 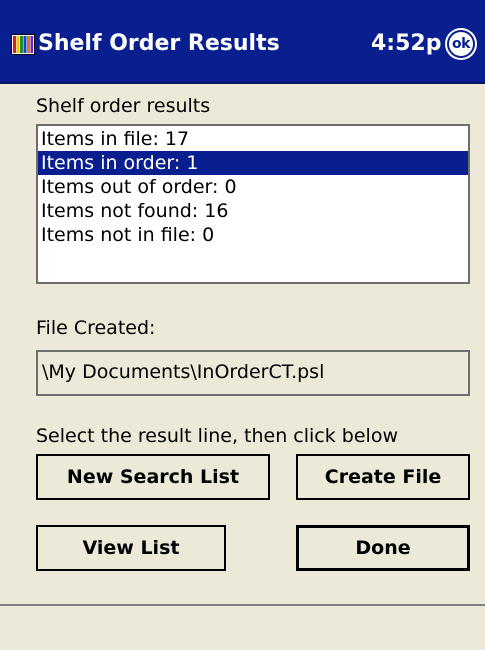 I want to click on results-list-item: Items in order: 1, so click(x=253, y=163).